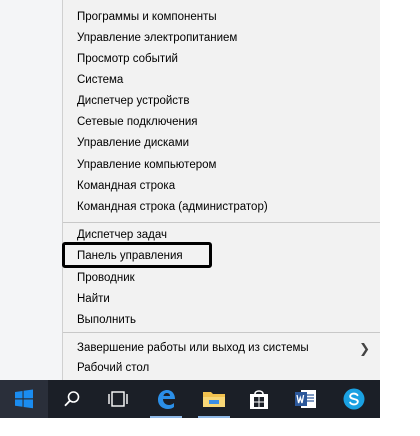 The image size is (420, 436). Describe the element at coordinates (193, 348) in the screenshot. I see `shutdown-label: Завершение работы или выход из системы` at that location.